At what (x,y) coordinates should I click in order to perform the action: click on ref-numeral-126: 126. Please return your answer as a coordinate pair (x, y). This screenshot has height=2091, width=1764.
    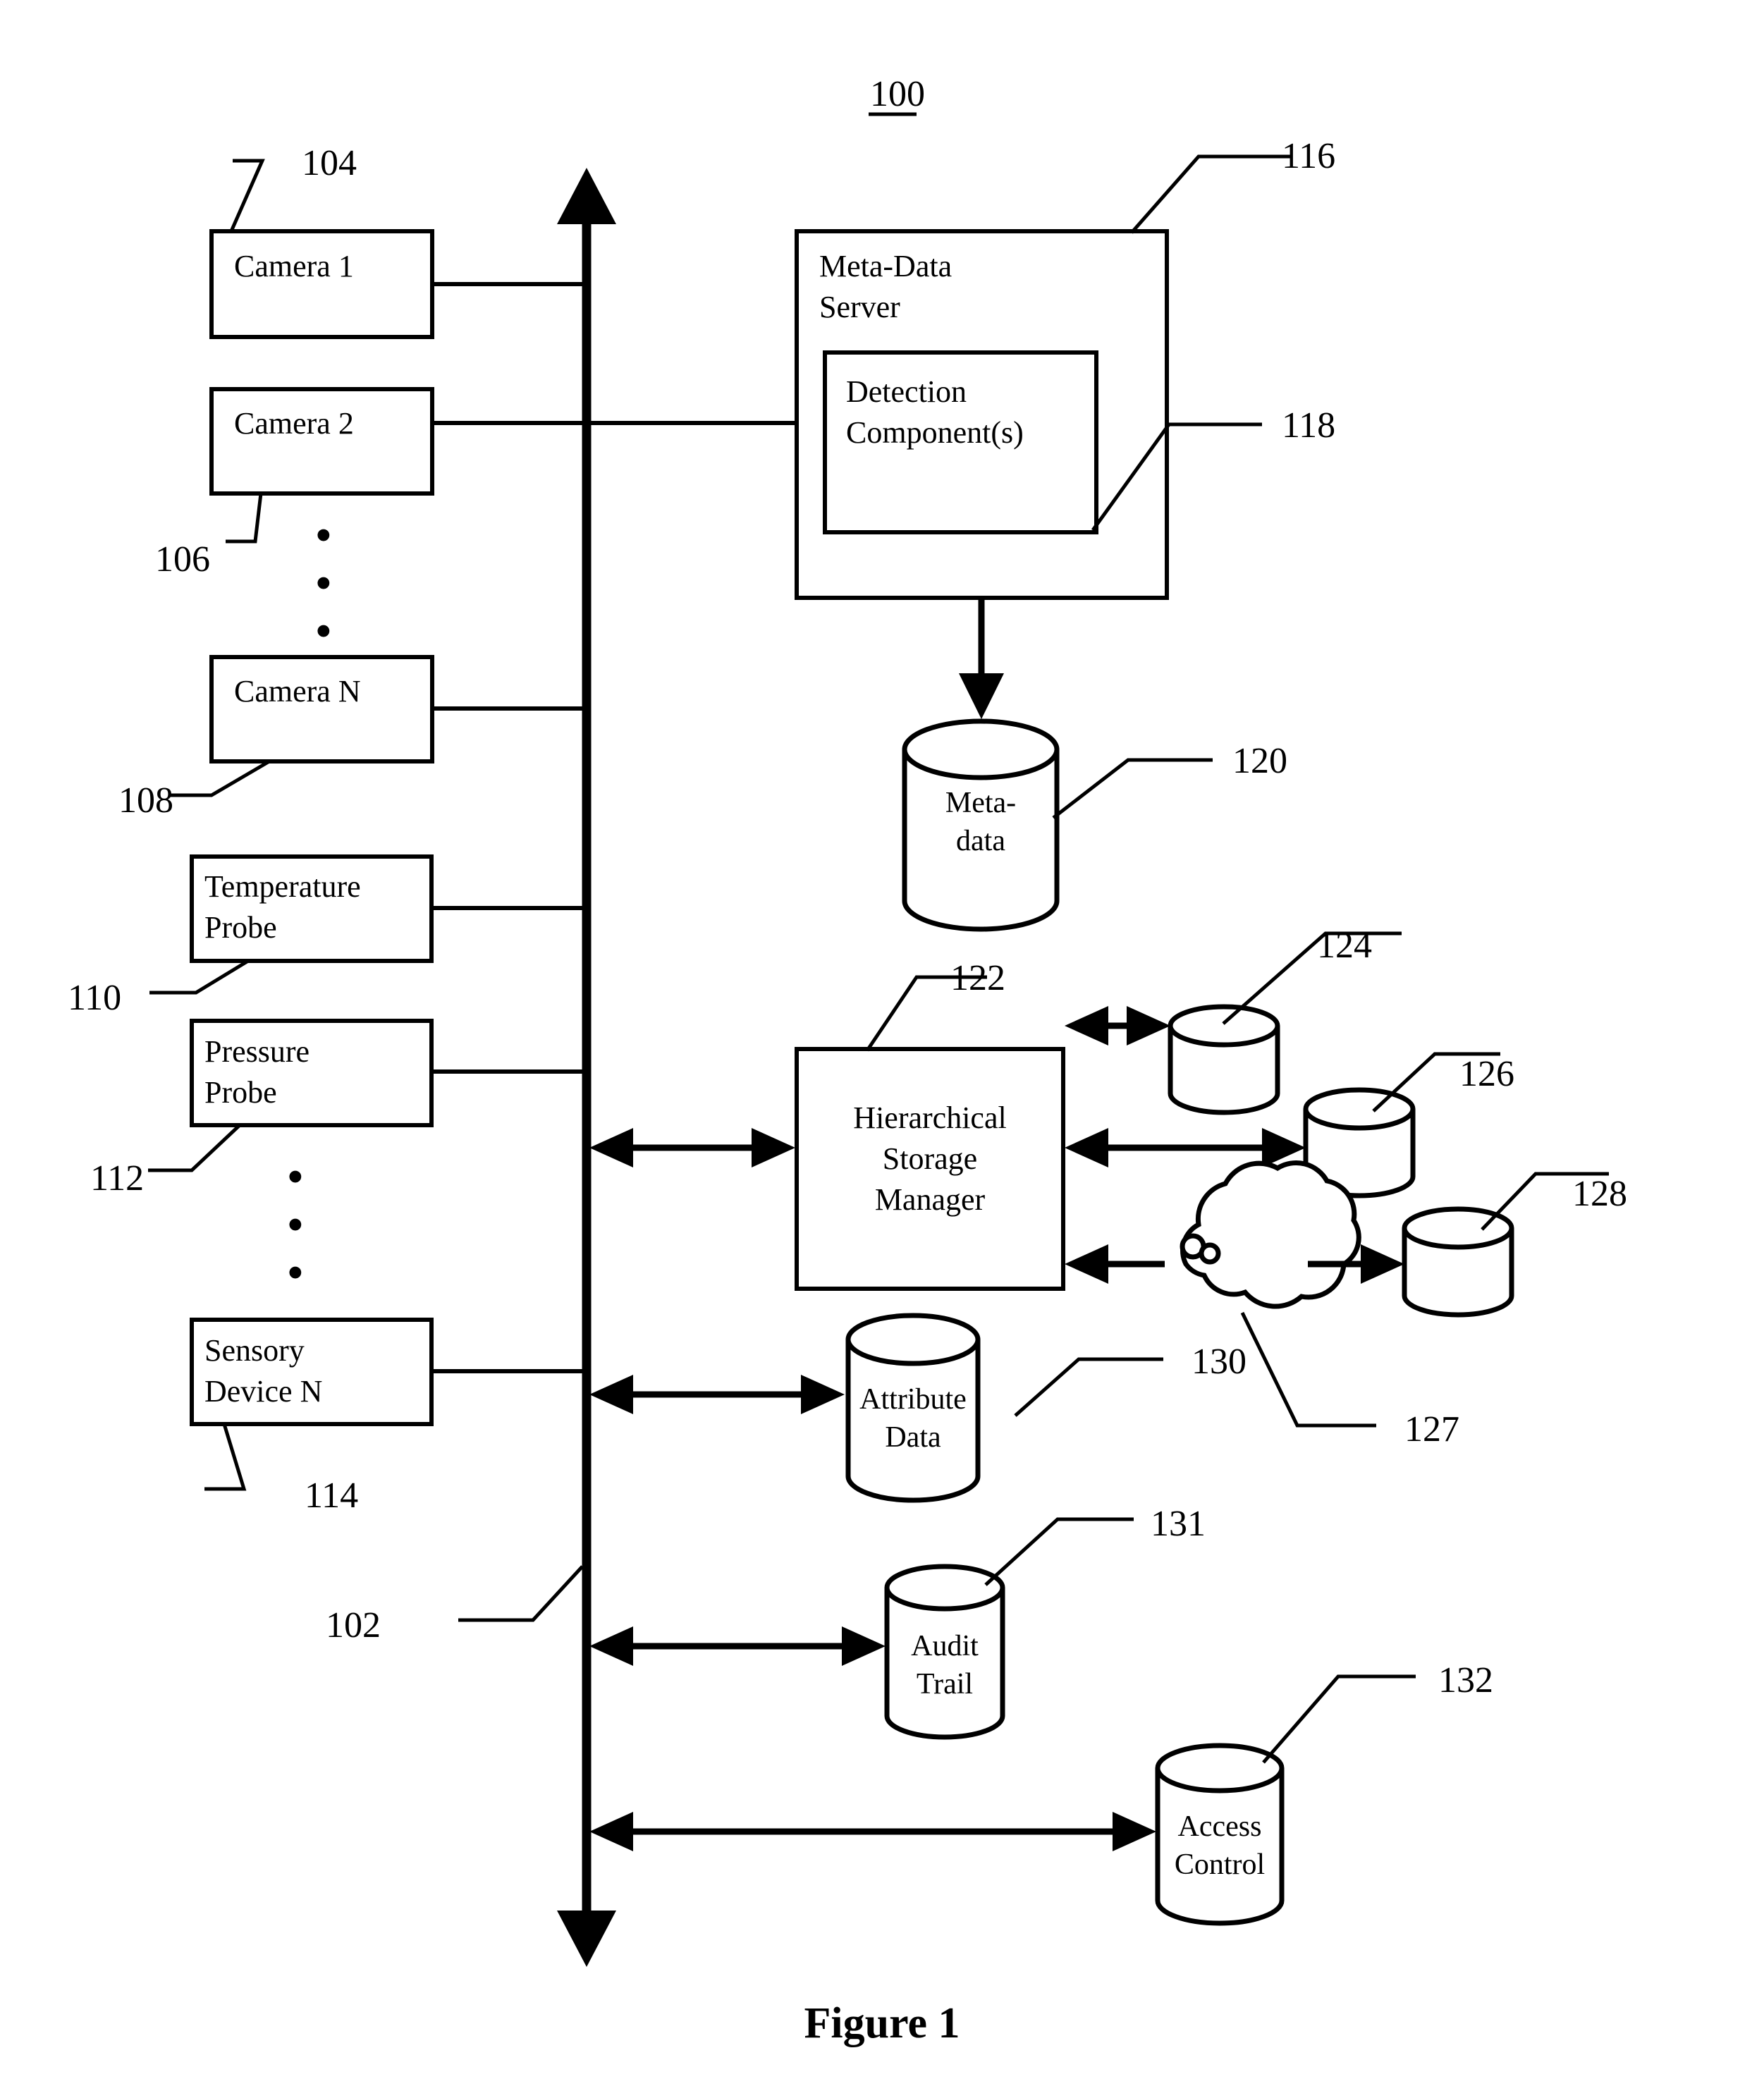
    Looking at the image, I should click on (1486, 1074).